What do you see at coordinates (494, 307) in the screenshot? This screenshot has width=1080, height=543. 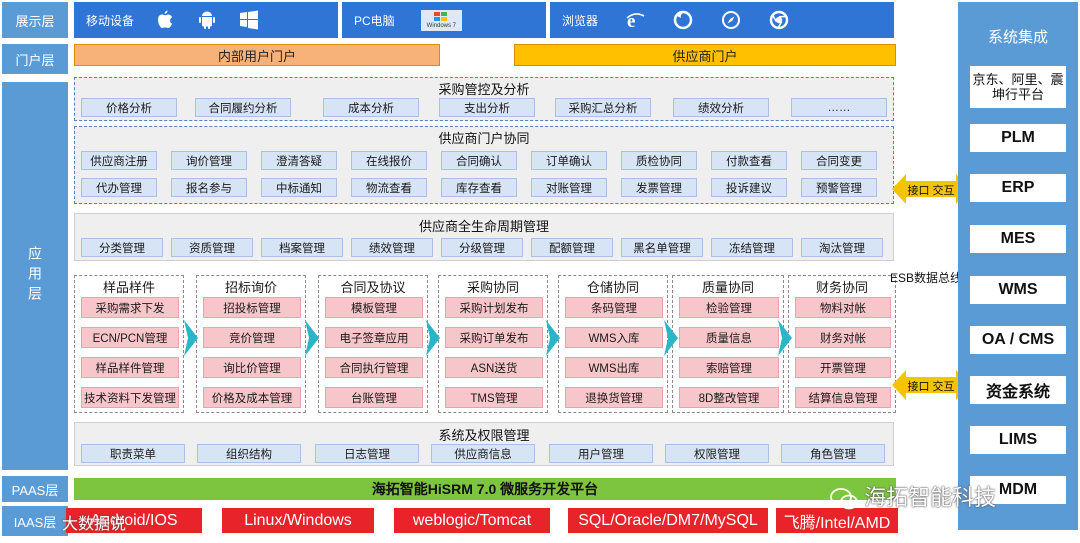 I see `module-item: 采购计划发布` at bounding box center [494, 307].